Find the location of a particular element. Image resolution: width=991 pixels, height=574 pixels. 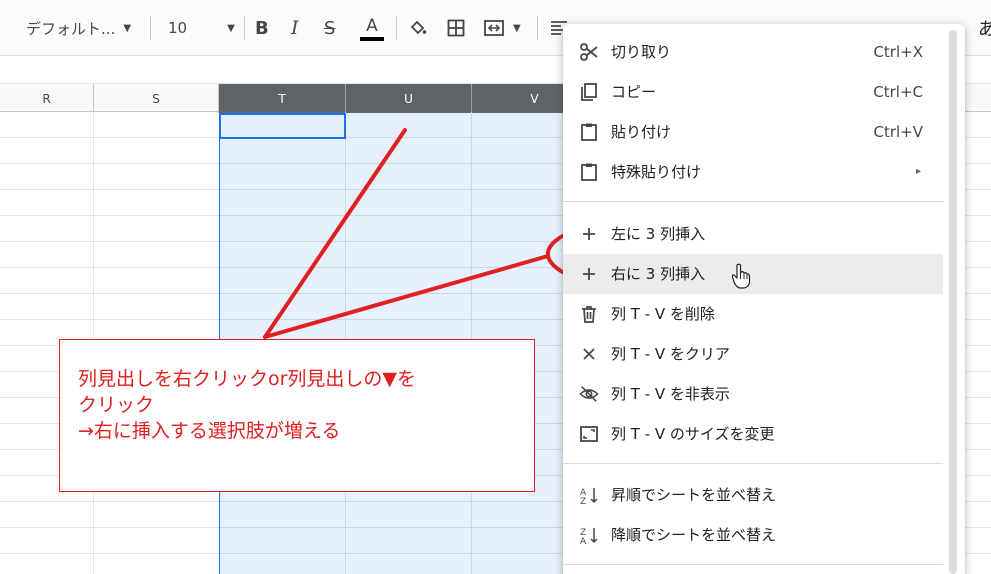

annotation-line-2: クリック is located at coordinates (116, 405).